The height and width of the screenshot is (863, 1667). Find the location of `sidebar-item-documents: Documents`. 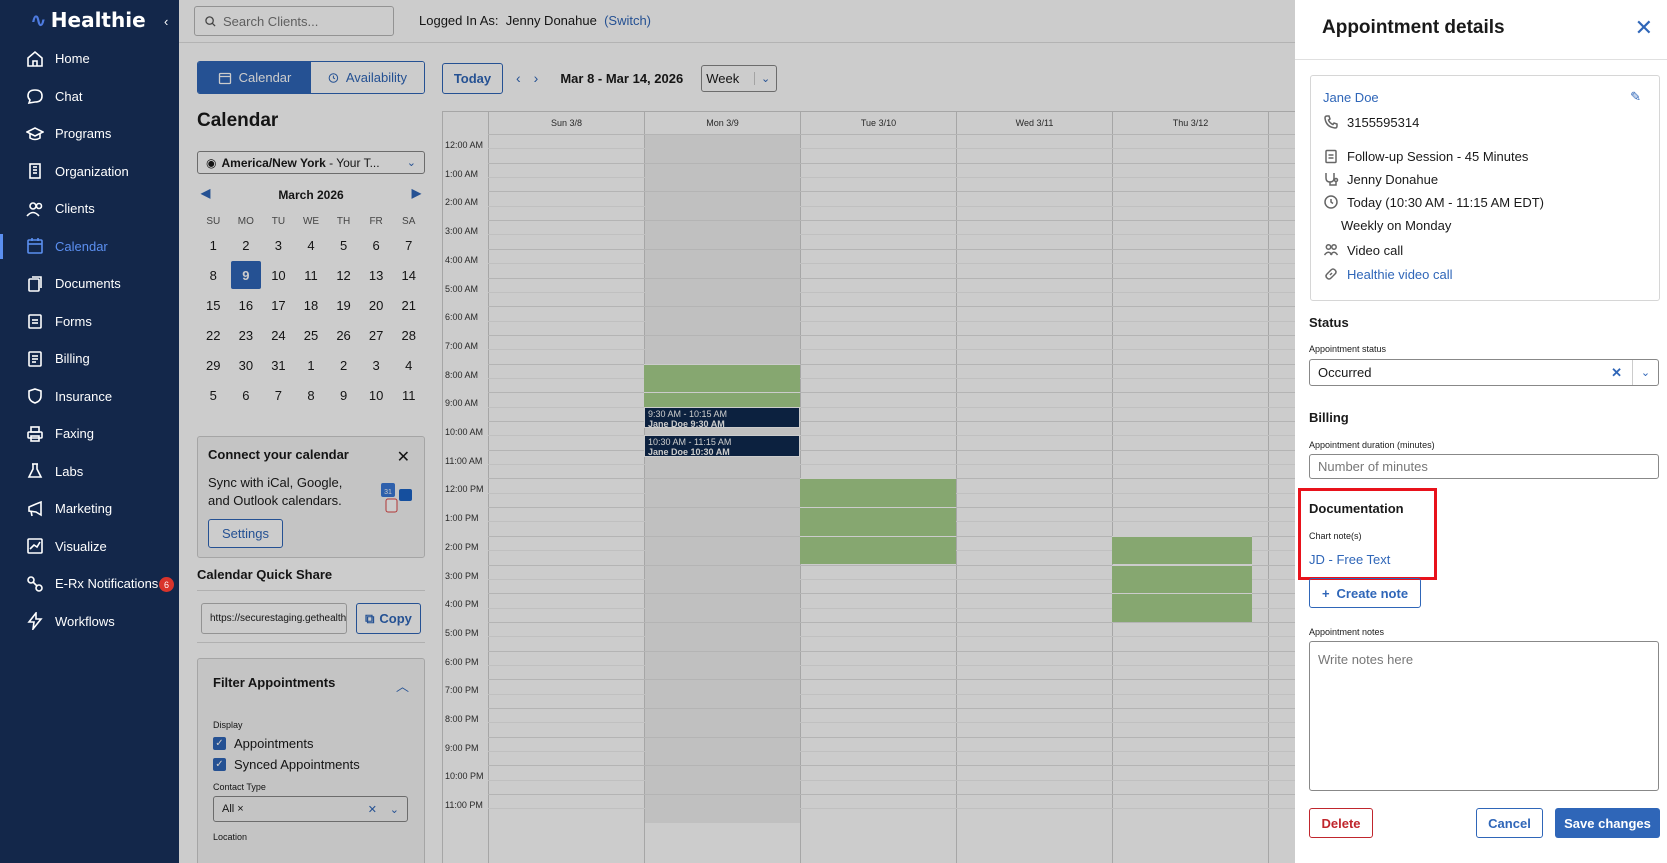

sidebar-item-documents: Documents is located at coordinates (89, 284).